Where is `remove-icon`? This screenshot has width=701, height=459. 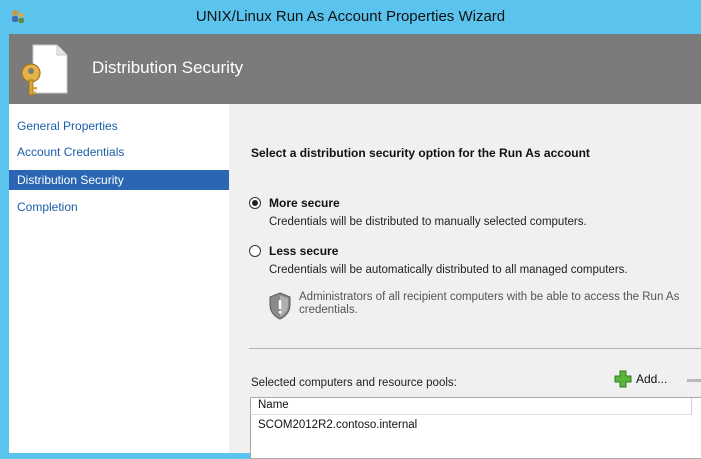
remove-icon is located at coordinates (694, 380).